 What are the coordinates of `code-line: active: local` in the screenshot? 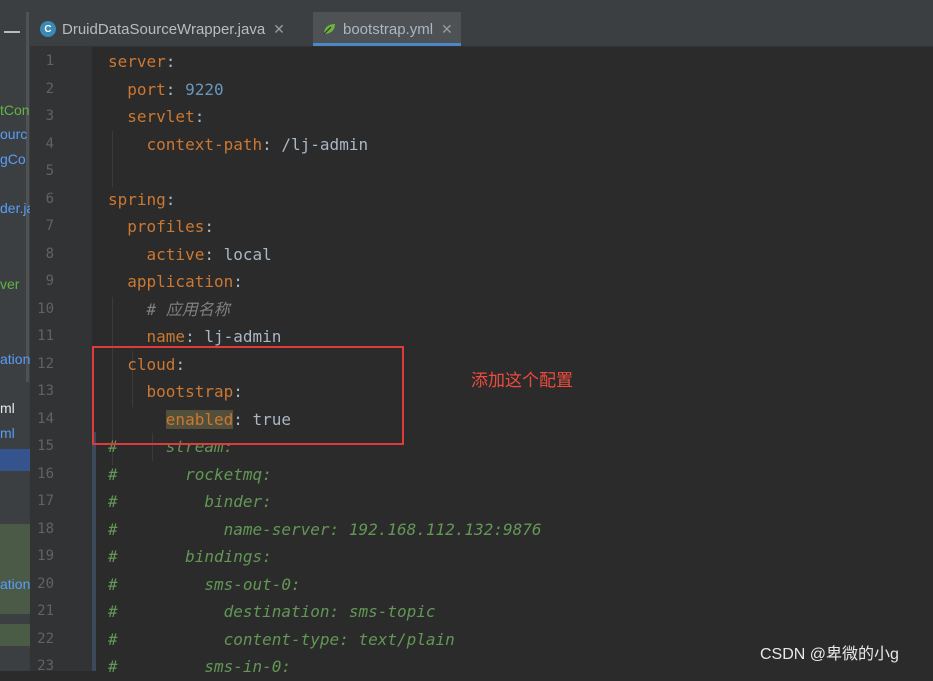 It's located at (190, 255).